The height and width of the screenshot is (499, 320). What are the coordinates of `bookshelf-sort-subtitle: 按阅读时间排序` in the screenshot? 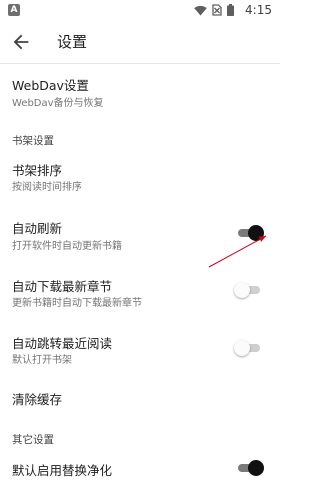 It's located at (47, 187).